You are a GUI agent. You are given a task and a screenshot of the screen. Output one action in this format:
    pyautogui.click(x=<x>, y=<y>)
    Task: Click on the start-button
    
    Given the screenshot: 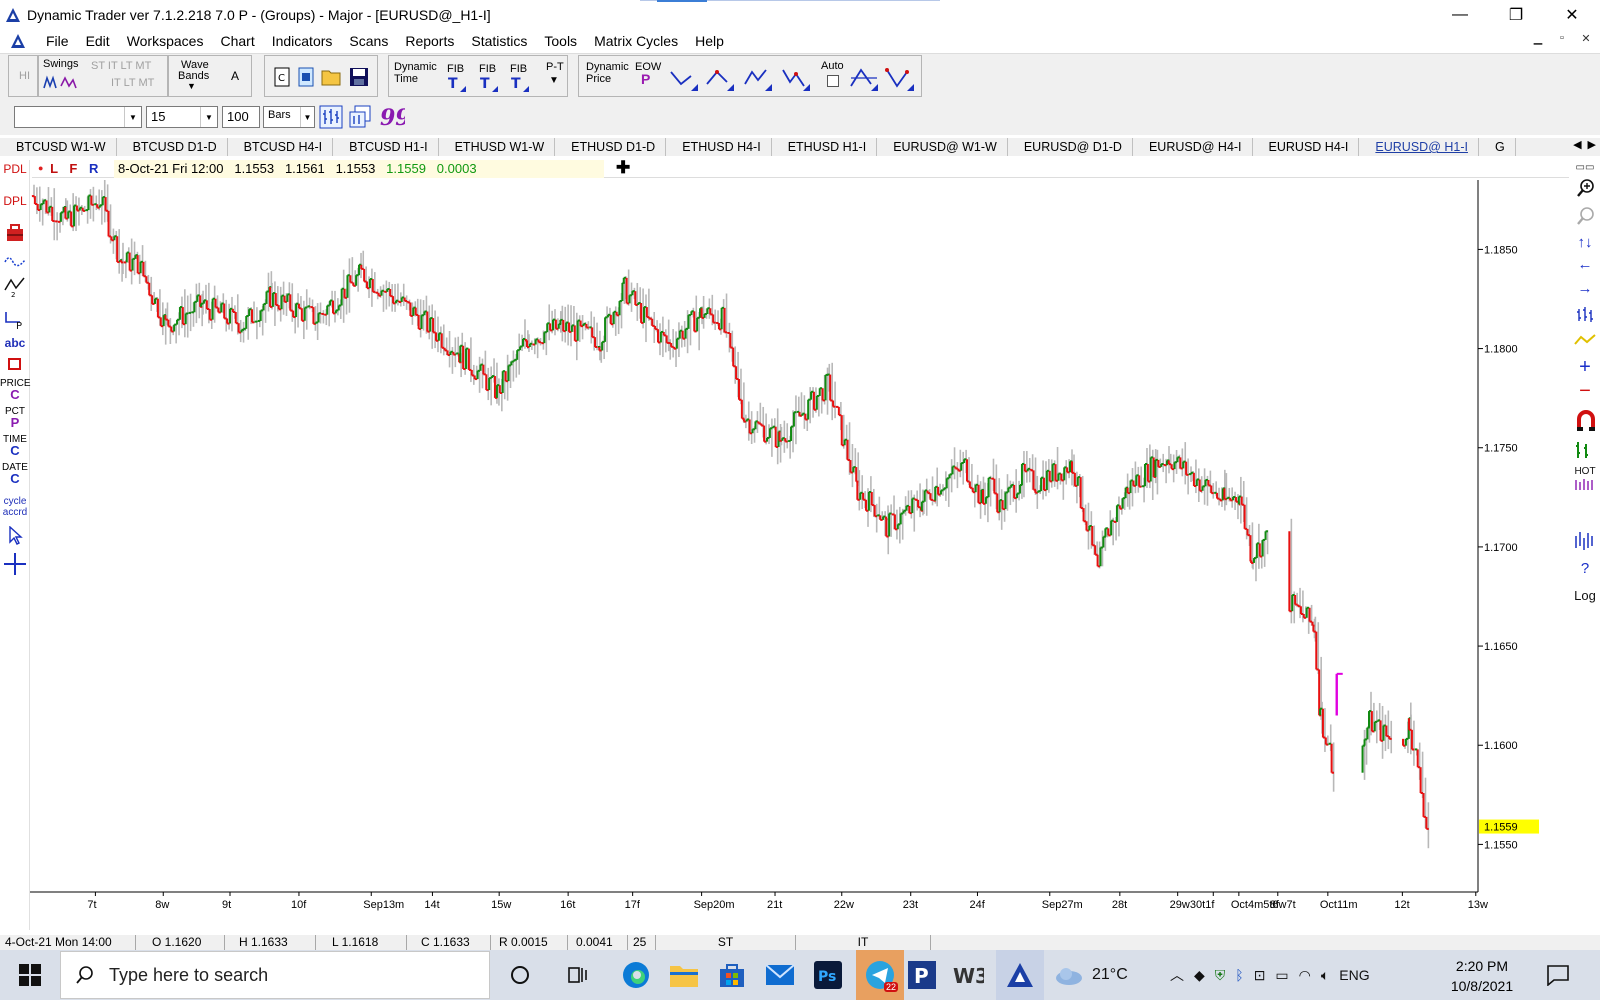 What is the action you would take?
    pyautogui.click(x=30, y=975)
    